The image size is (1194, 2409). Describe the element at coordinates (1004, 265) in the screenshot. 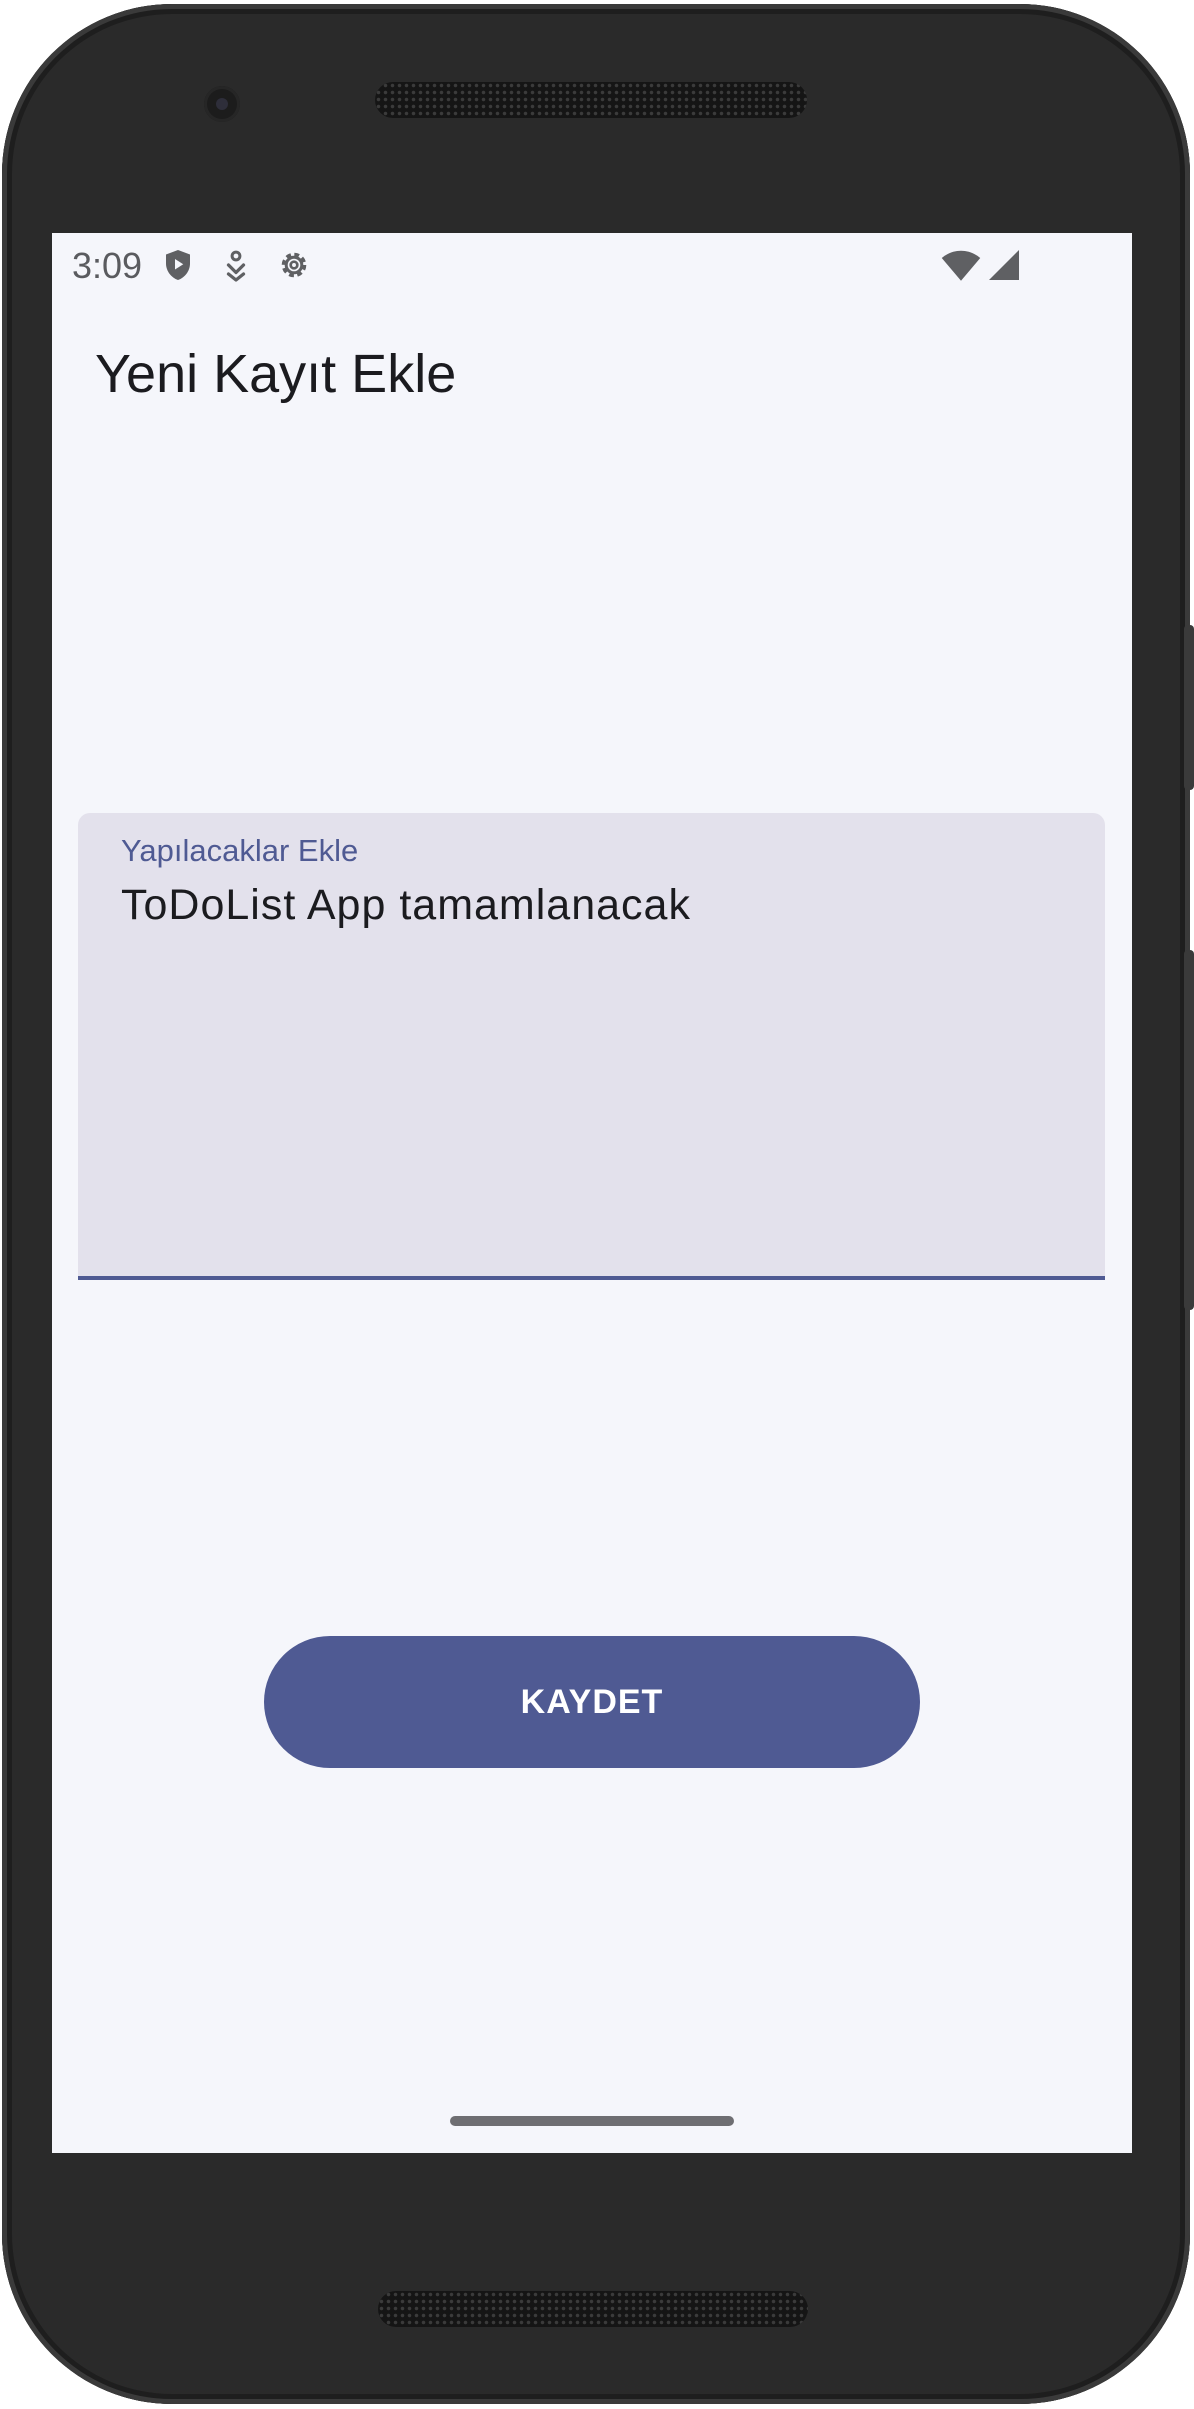

I see `cell-signal-icon` at that location.